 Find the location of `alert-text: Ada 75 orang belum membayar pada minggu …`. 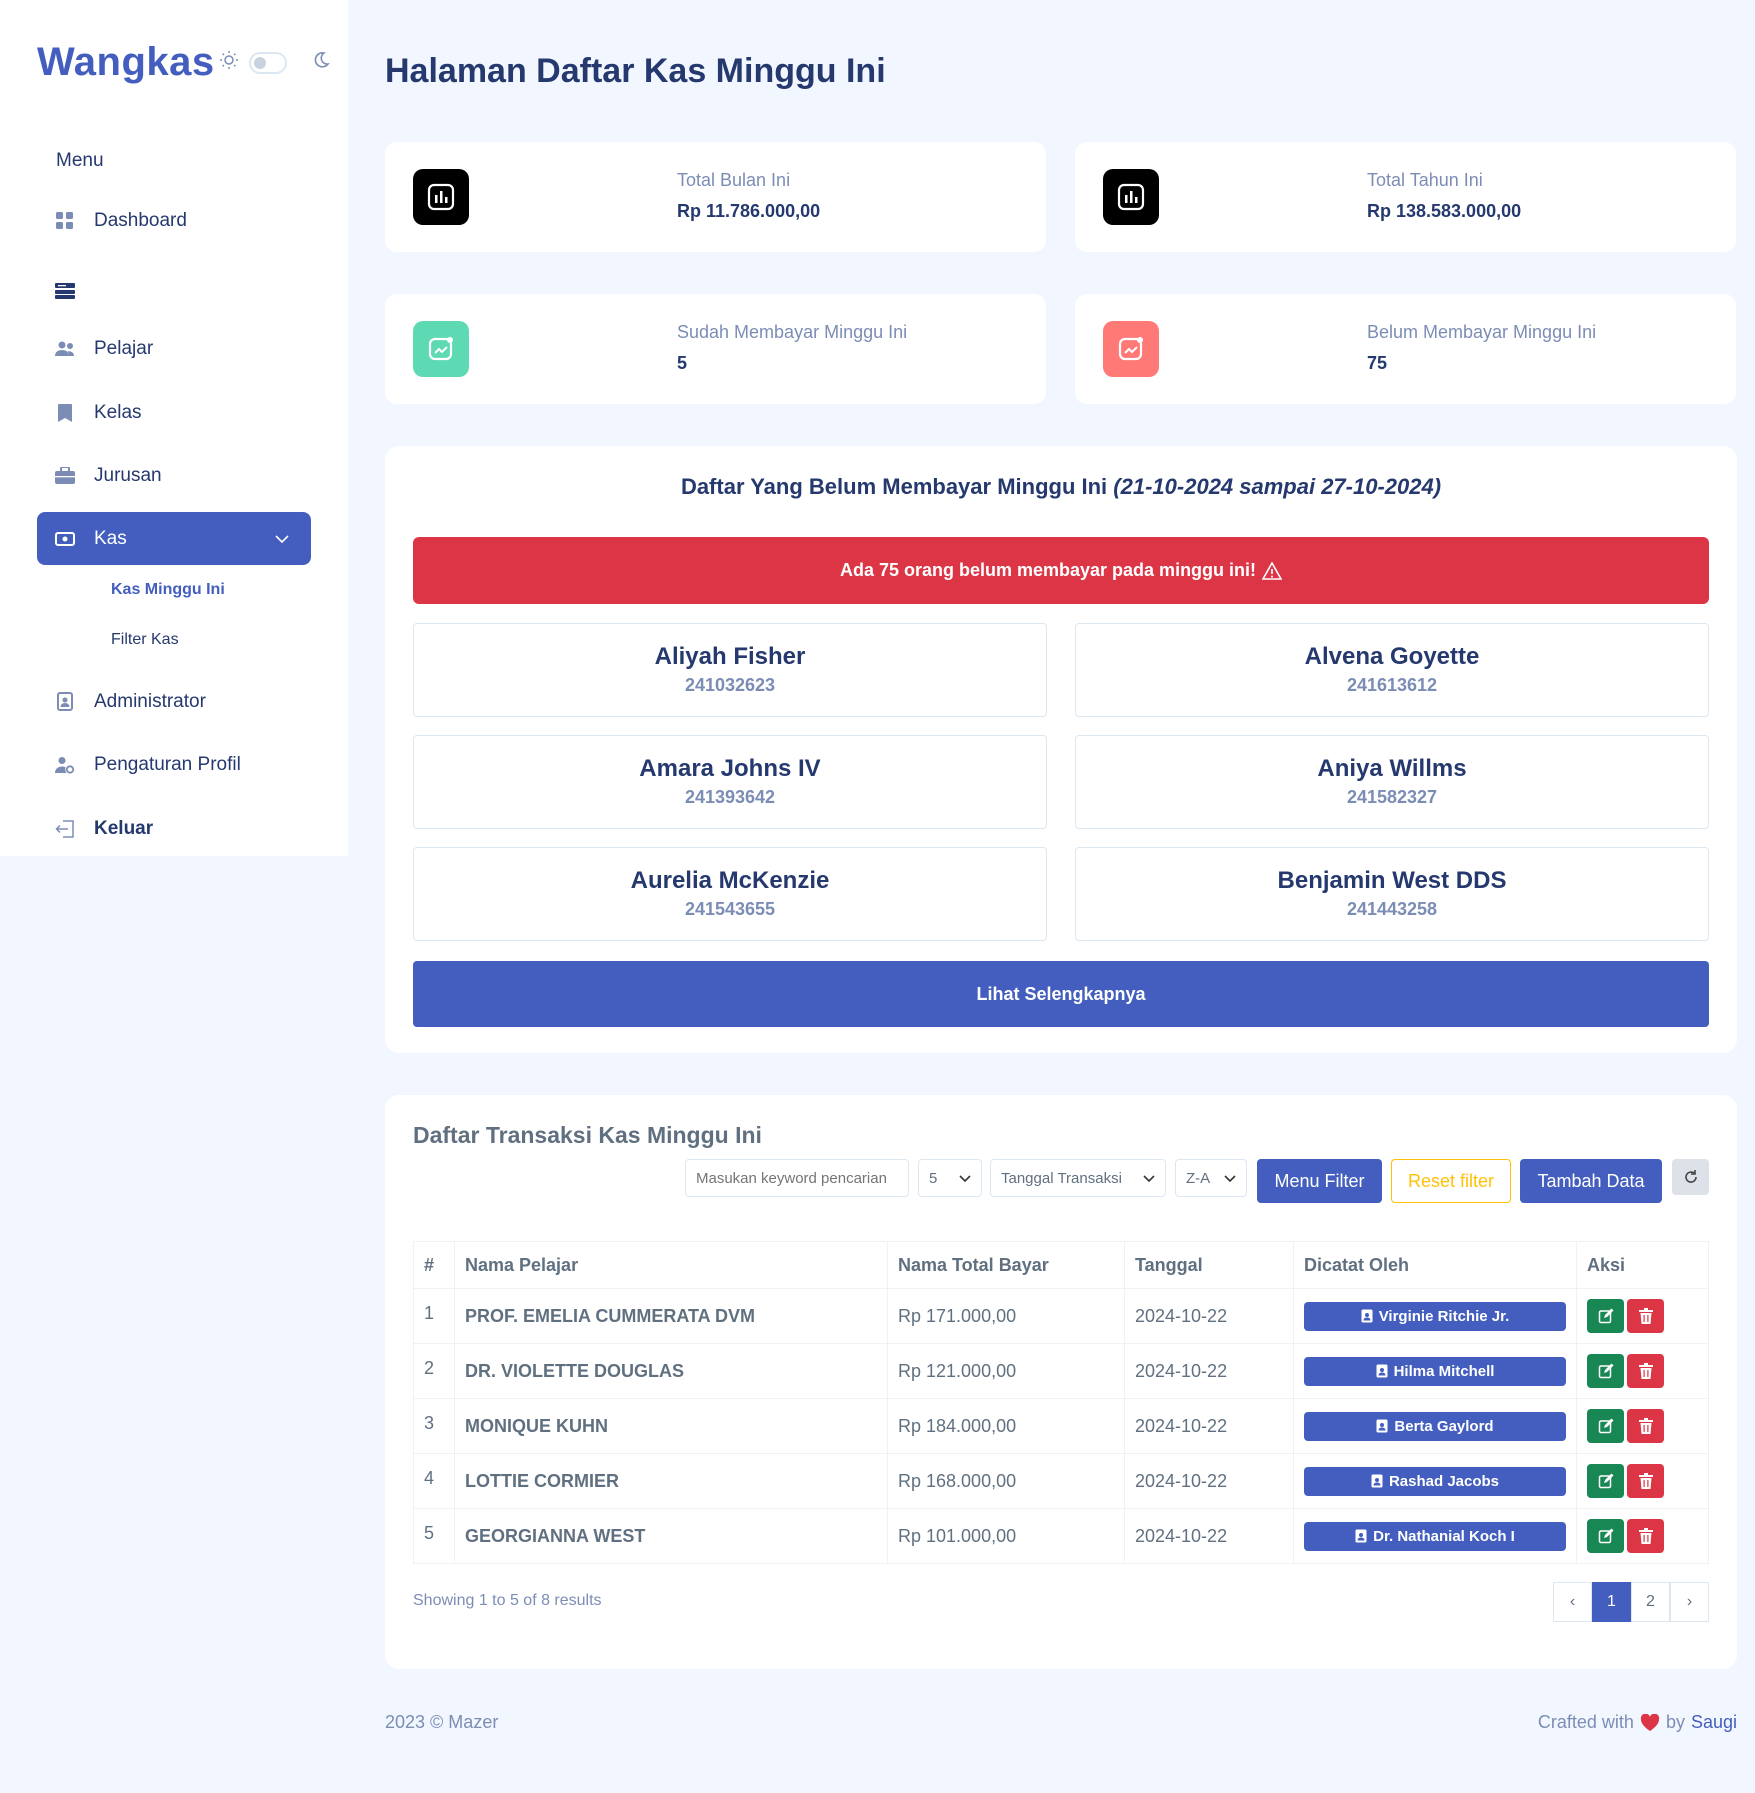

alert-text: Ada 75 orang belum membayar pada minggu … is located at coordinates (1048, 570).